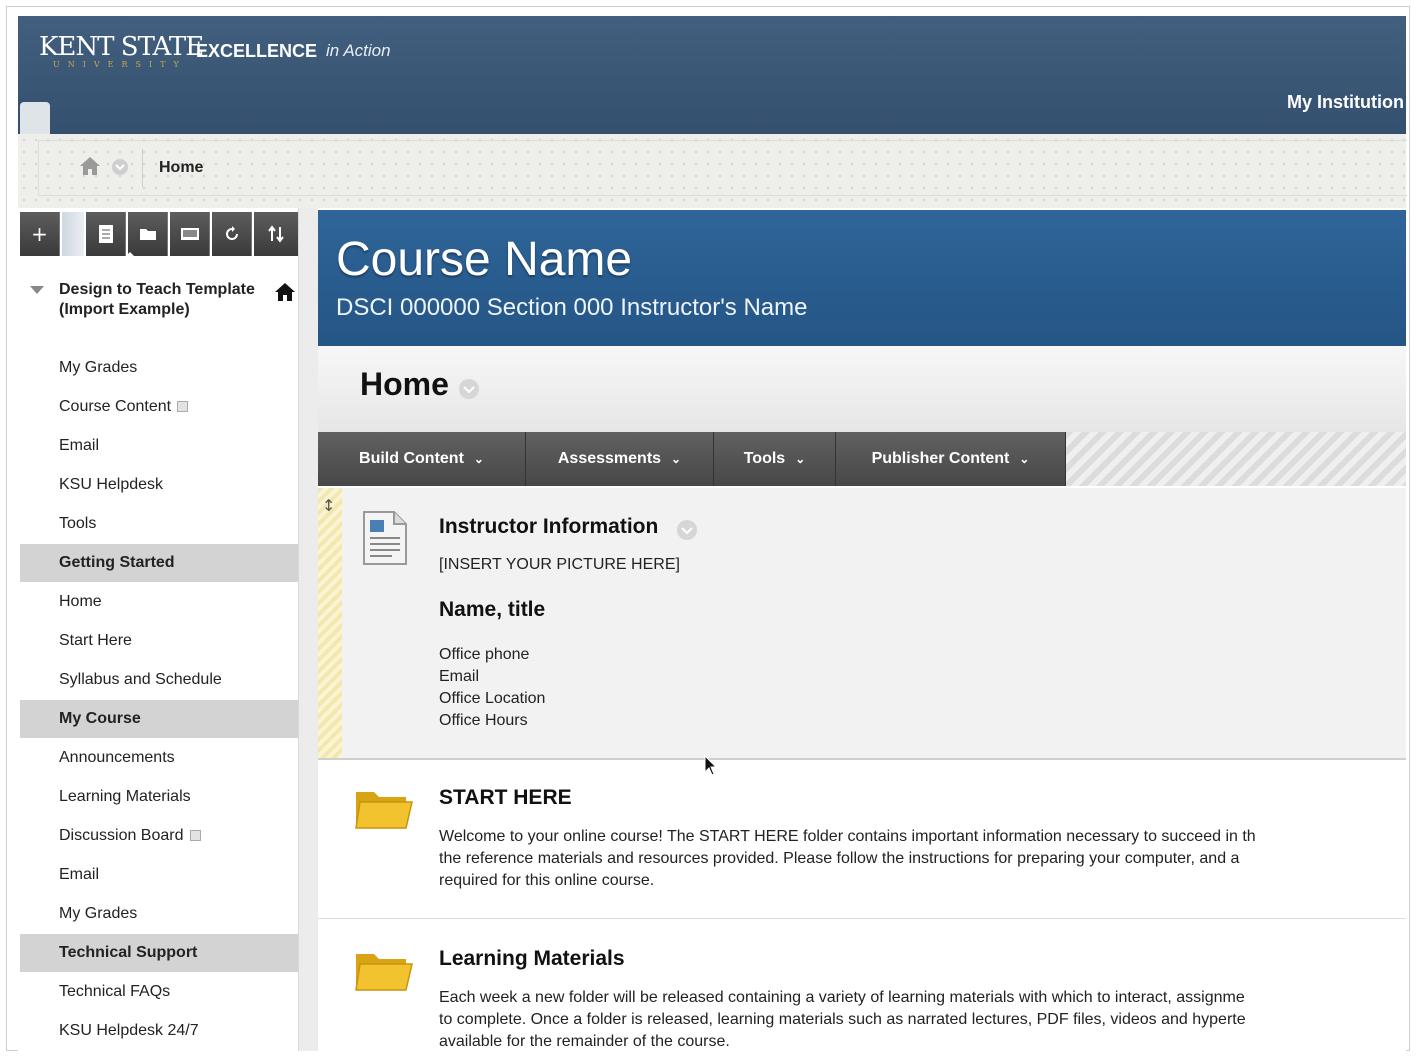  What do you see at coordinates (505, 798) in the screenshot?
I see `item-title-start-here: START HERE` at bounding box center [505, 798].